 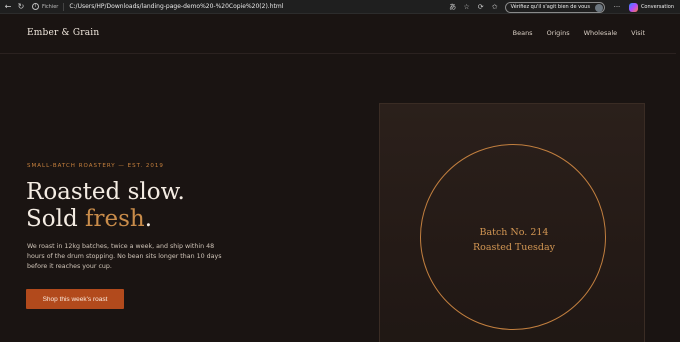 I want to click on profile-avatar, so click(x=598, y=7).